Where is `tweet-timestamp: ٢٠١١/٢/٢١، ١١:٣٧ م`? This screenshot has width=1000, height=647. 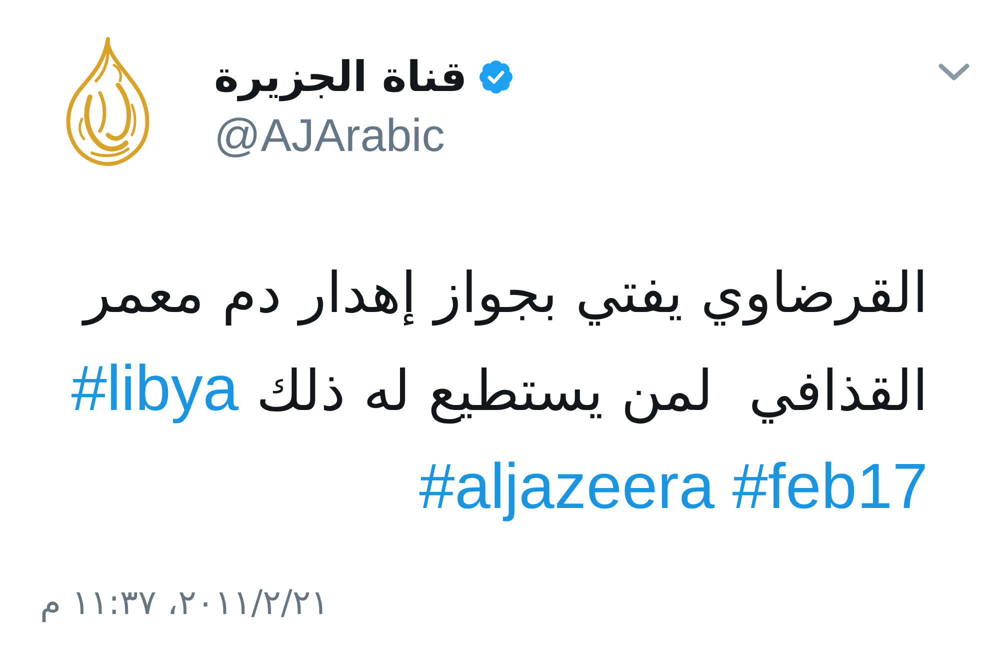
tweet-timestamp: ٢٠١١/٢/٢١، ١١:٣٧ م is located at coordinates (184, 603).